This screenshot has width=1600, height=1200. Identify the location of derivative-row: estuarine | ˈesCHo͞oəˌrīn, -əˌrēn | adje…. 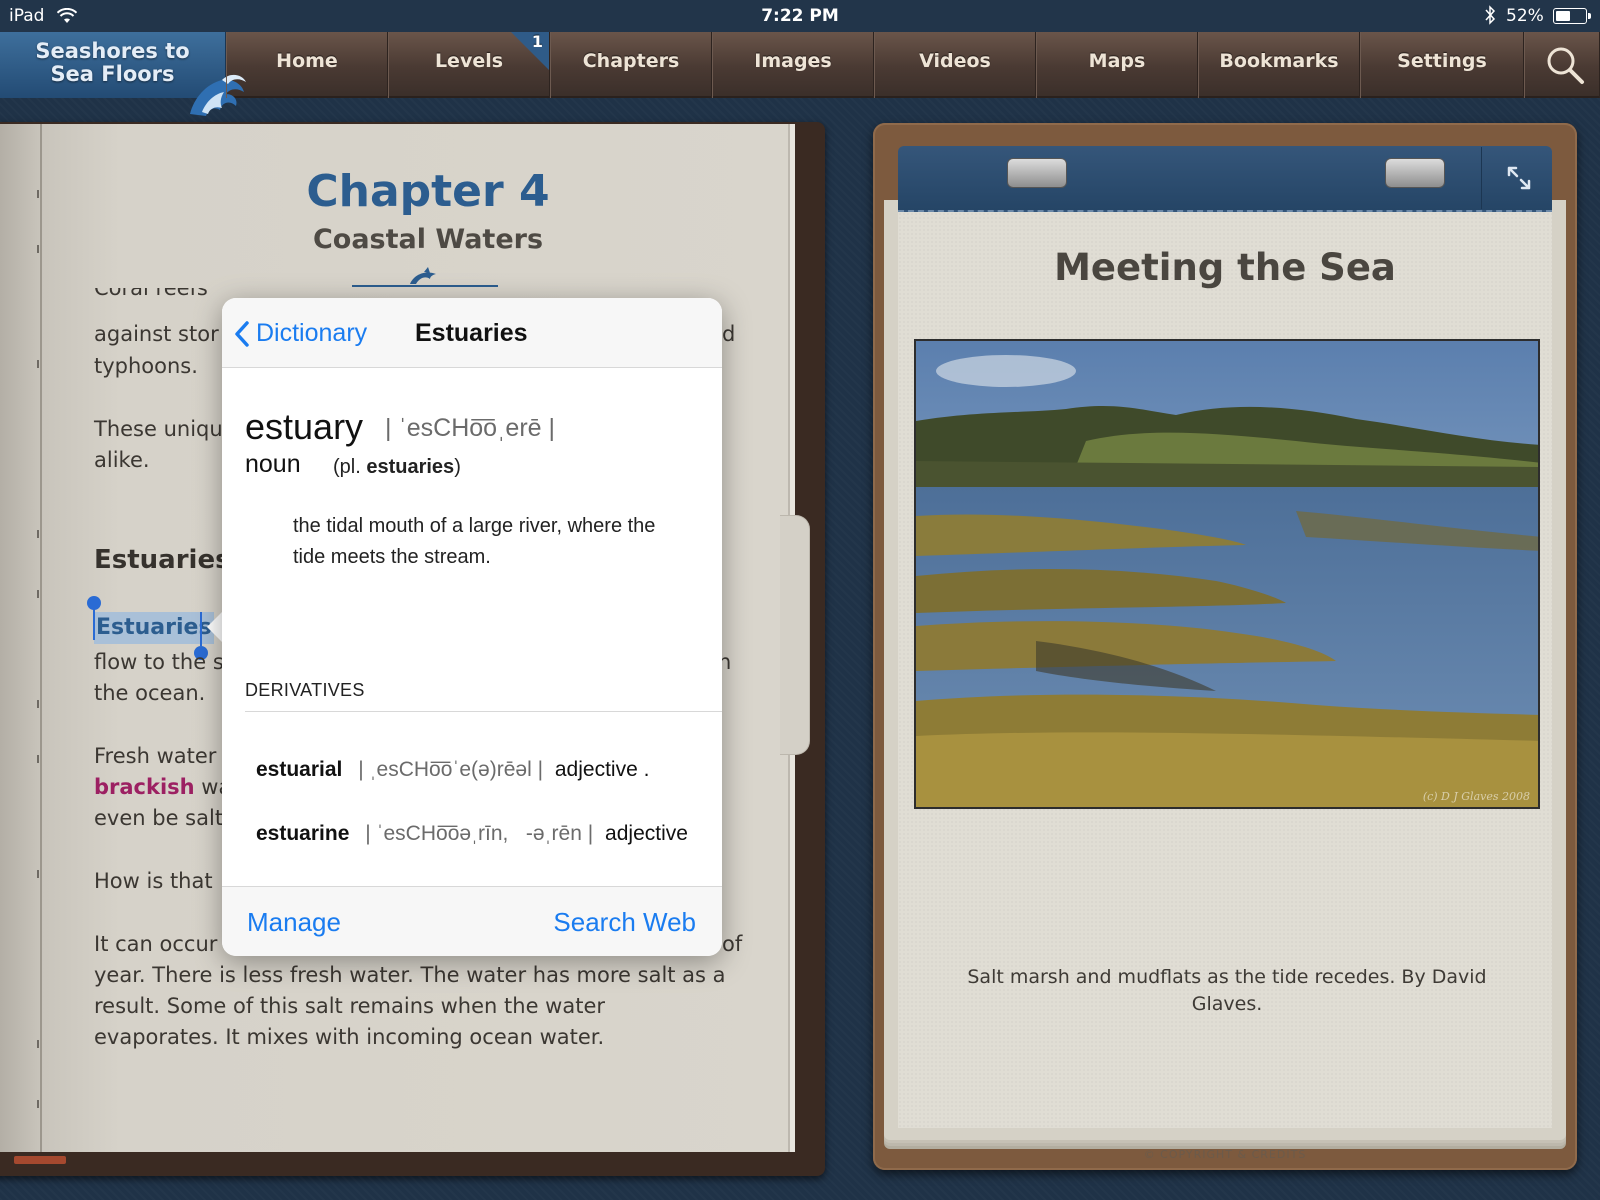
(472, 833).